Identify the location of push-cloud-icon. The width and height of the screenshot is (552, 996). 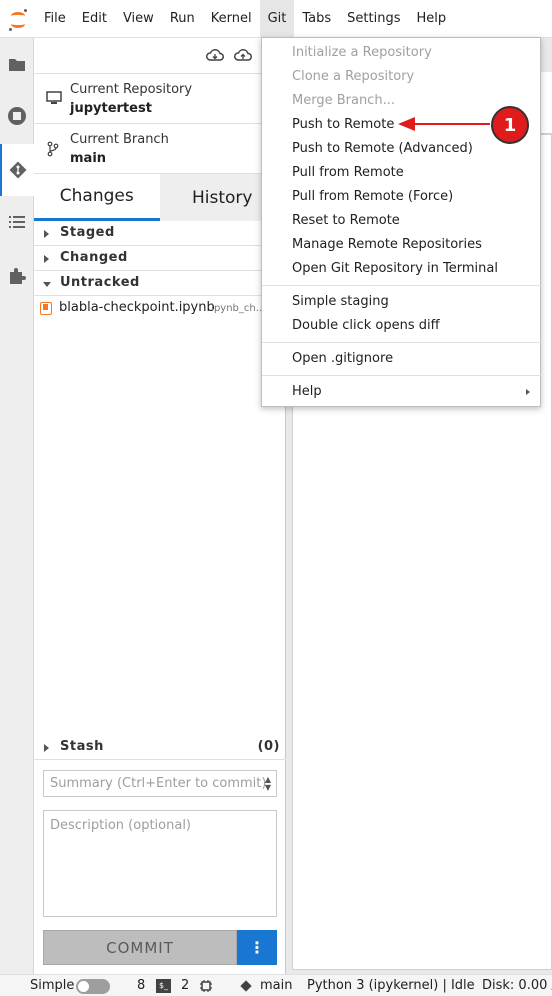
(243, 56).